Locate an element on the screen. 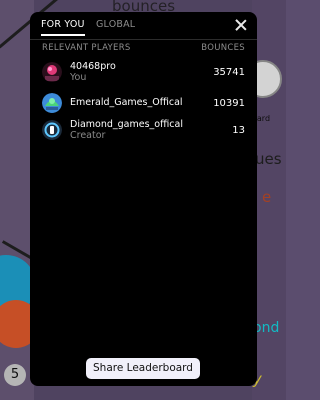 The width and height of the screenshot is (320, 400). bounce-count: 10391 is located at coordinates (229, 103).